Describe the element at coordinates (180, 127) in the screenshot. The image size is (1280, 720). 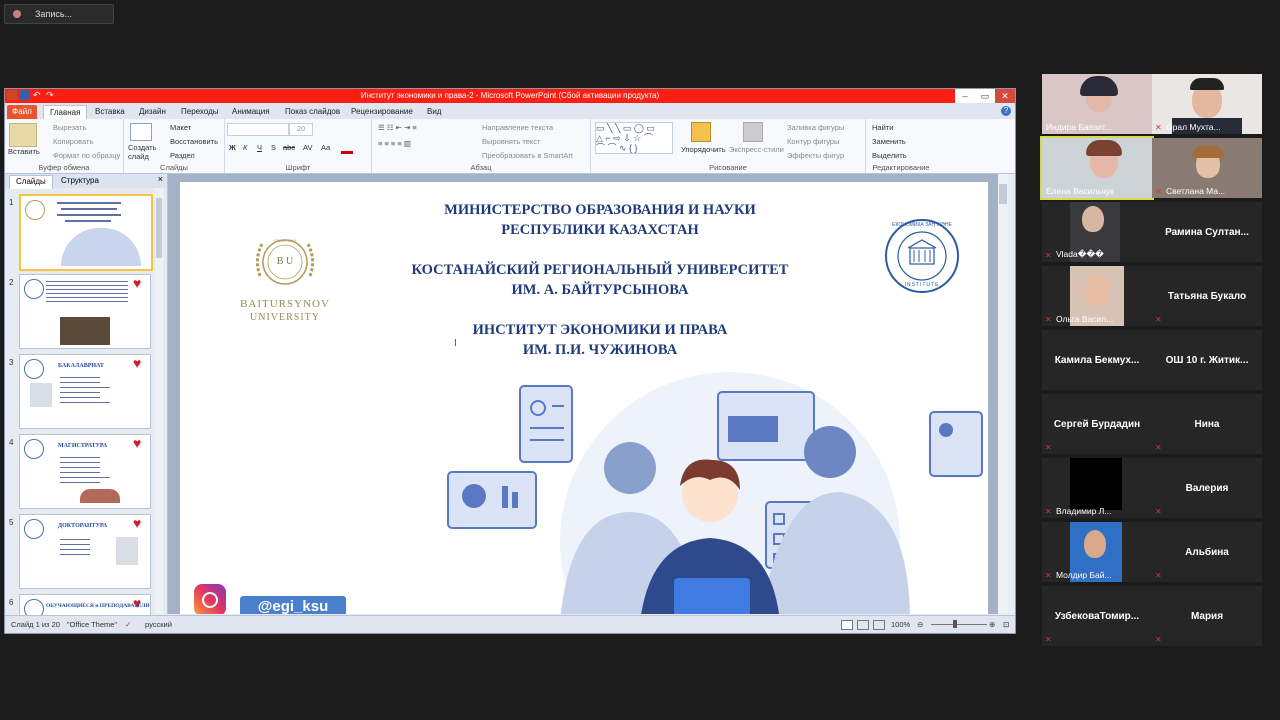
I see `layout-button: Макет` at that location.